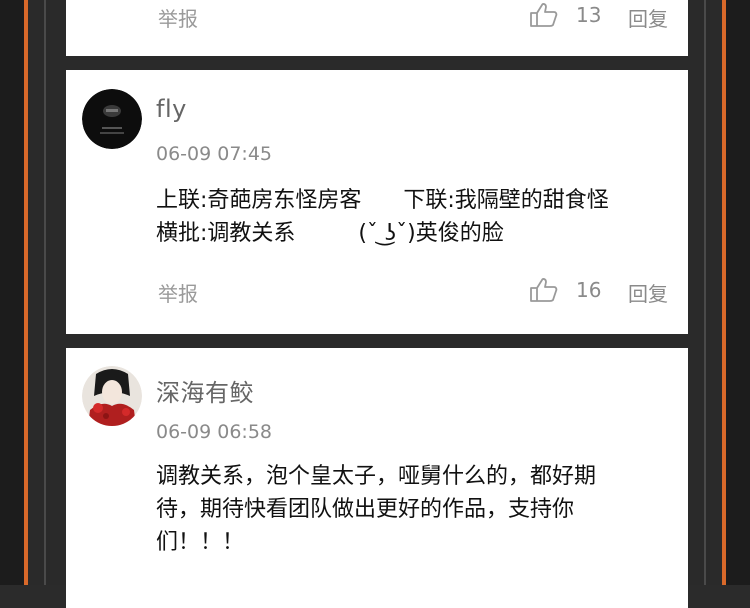 This screenshot has height=608, width=750. I want to click on username: fly, so click(171, 109).